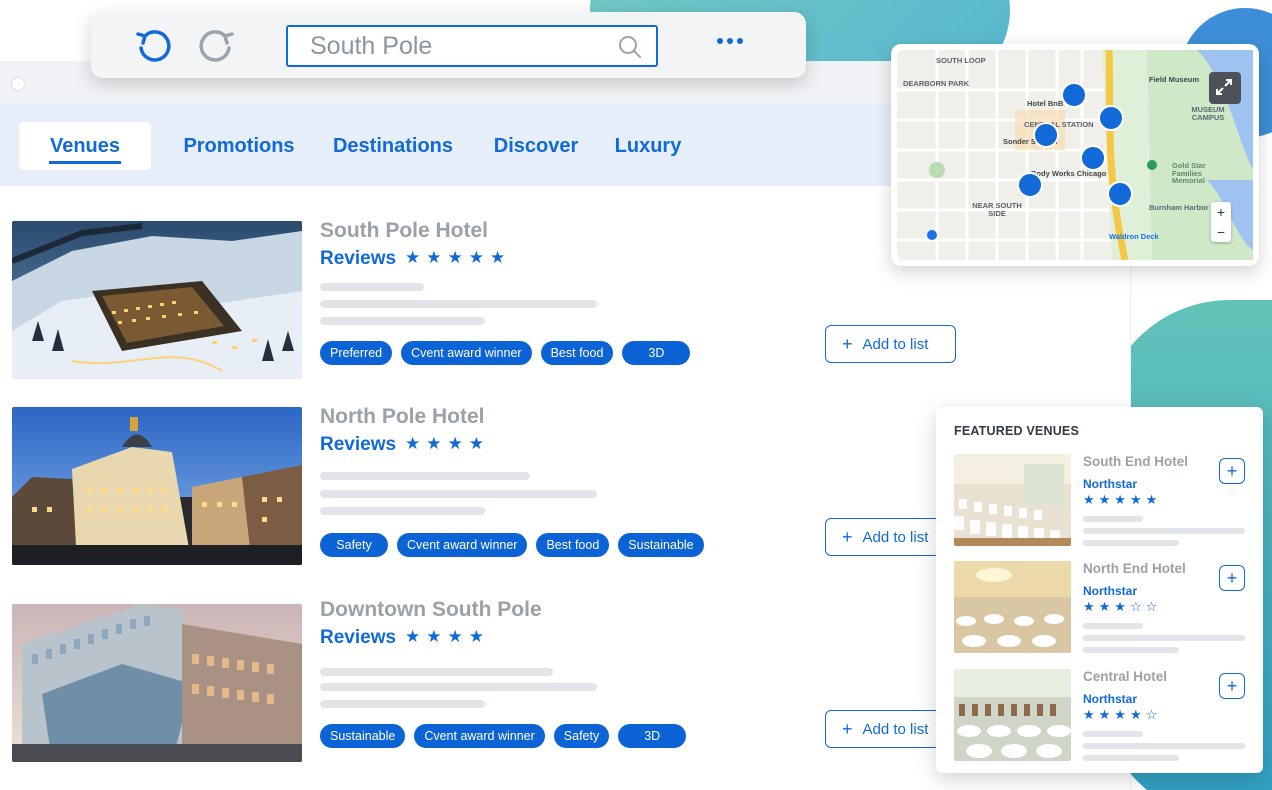 The width and height of the screenshot is (1272, 790). I want to click on featured-venue-name: North End Hotel, so click(1134, 568).